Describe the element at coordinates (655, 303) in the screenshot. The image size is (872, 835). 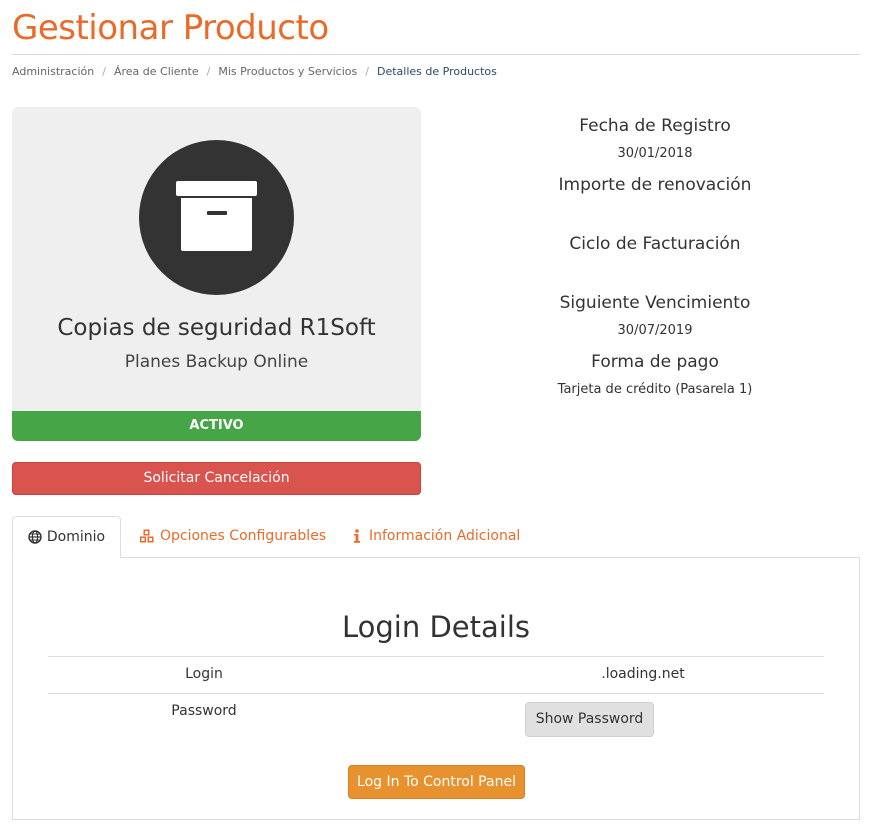
I see `next-due-label: Siguiente Vencimiento` at that location.